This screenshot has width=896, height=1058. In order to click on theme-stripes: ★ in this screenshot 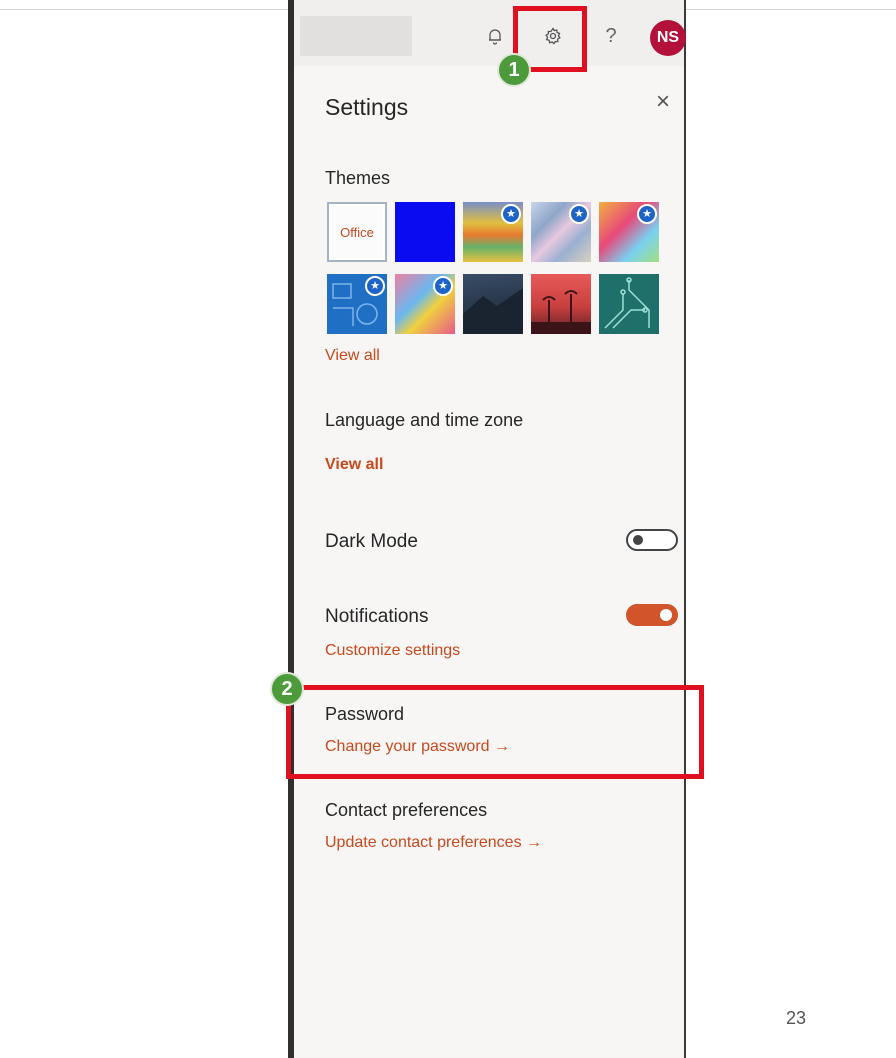, I will do `click(493, 232)`.